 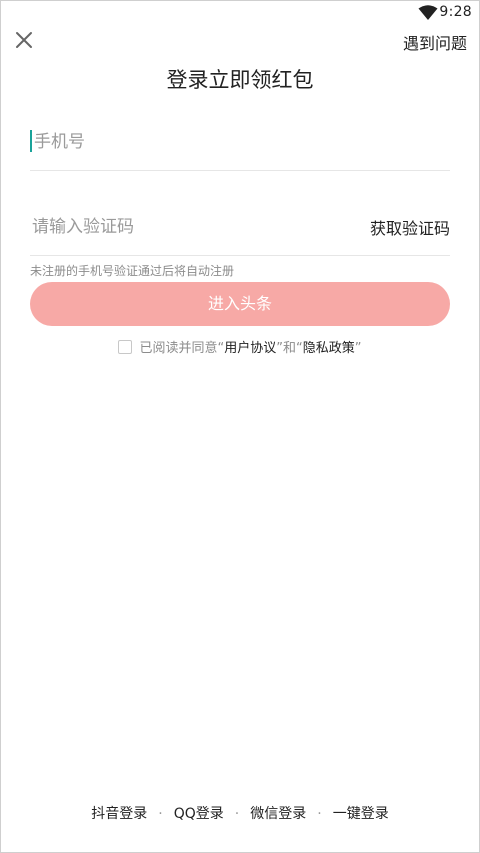 I want to click on phone-input, so click(x=234, y=142).